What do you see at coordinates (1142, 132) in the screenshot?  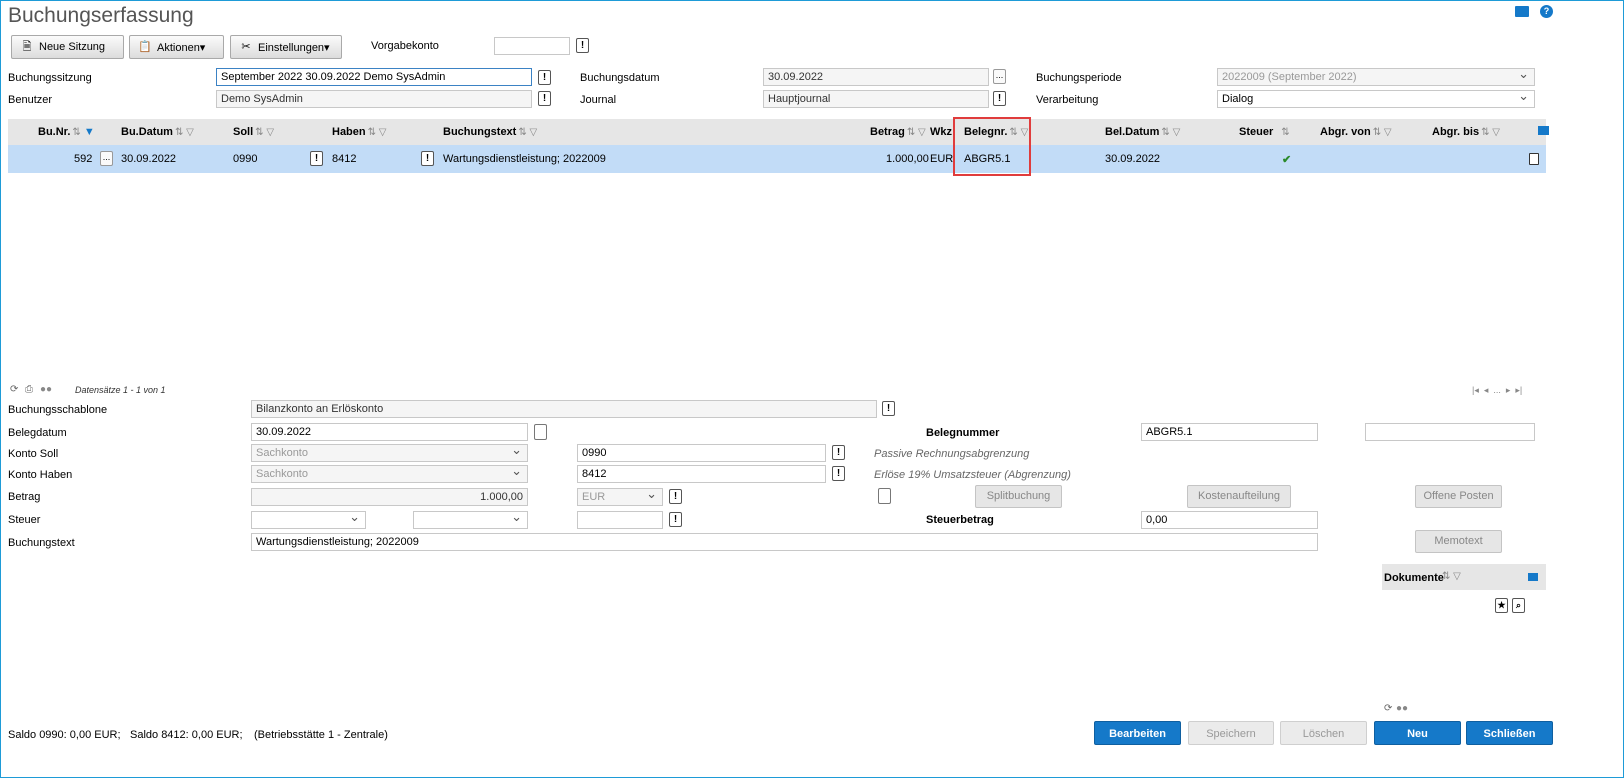 I see `col-beldatum: Bel.Datum ⇅ ▽` at bounding box center [1142, 132].